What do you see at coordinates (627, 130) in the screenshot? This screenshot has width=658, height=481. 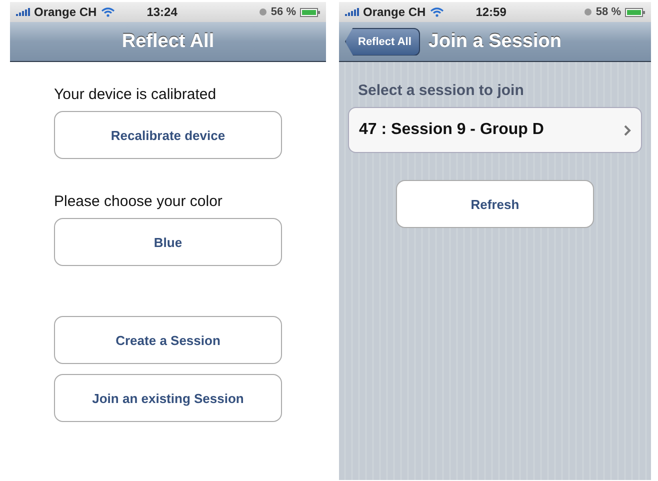 I see `chevron-icon` at bounding box center [627, 130].